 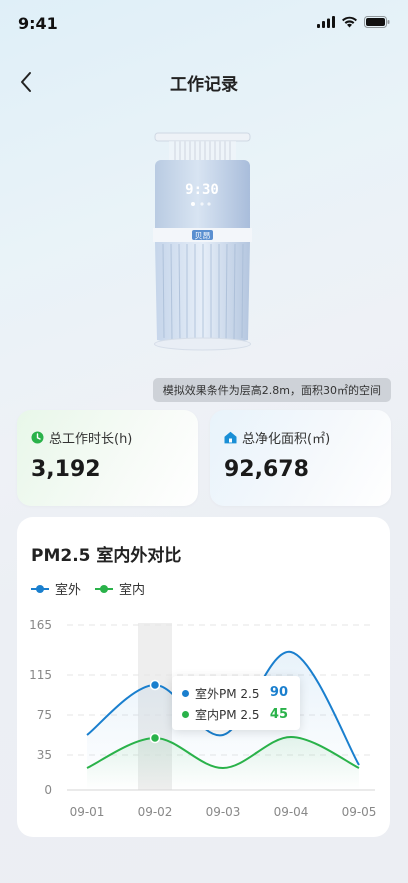 I want to click on status-bar: 9:41, so click(x=204, y=24).